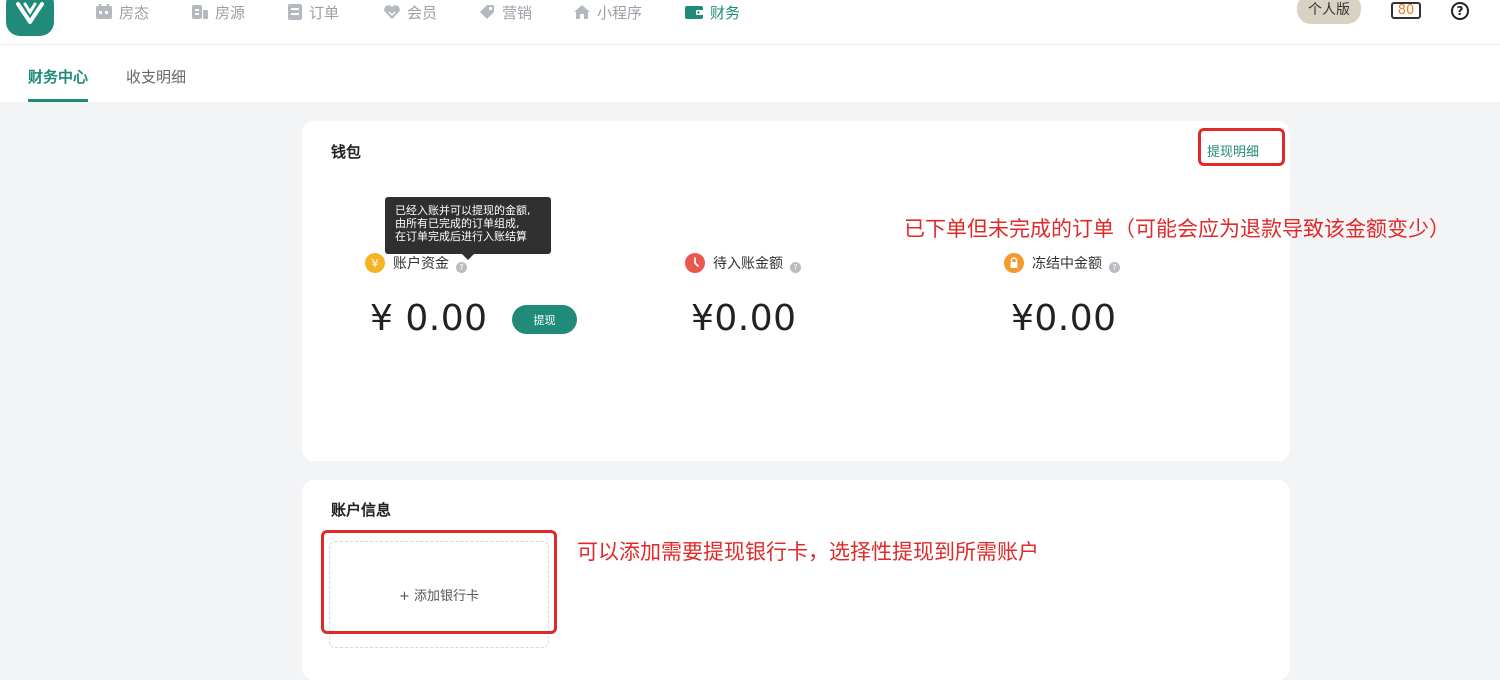 This screenshot has width=1500, height=680. I want to click on nav-item-room-status: 房态, so click(122, 12).